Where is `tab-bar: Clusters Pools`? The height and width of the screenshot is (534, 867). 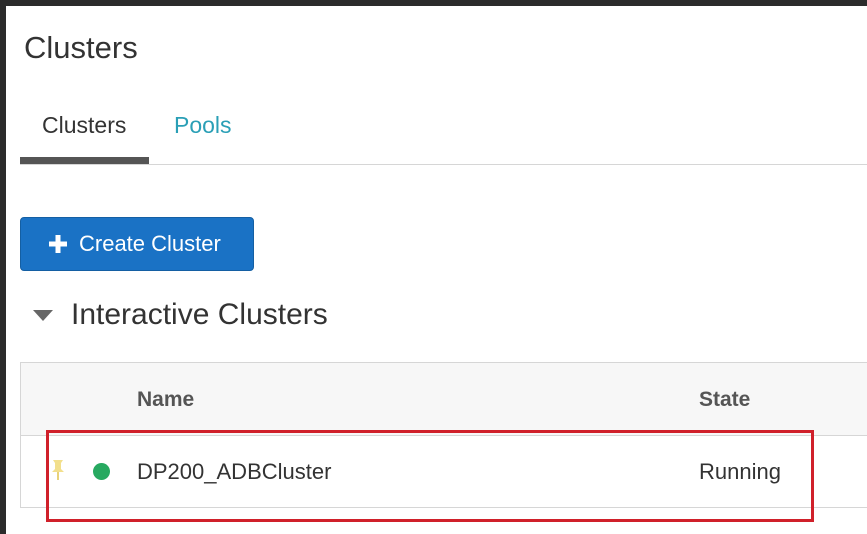 tab-bar: Clusters Pools is located at coordinates (443, 132).